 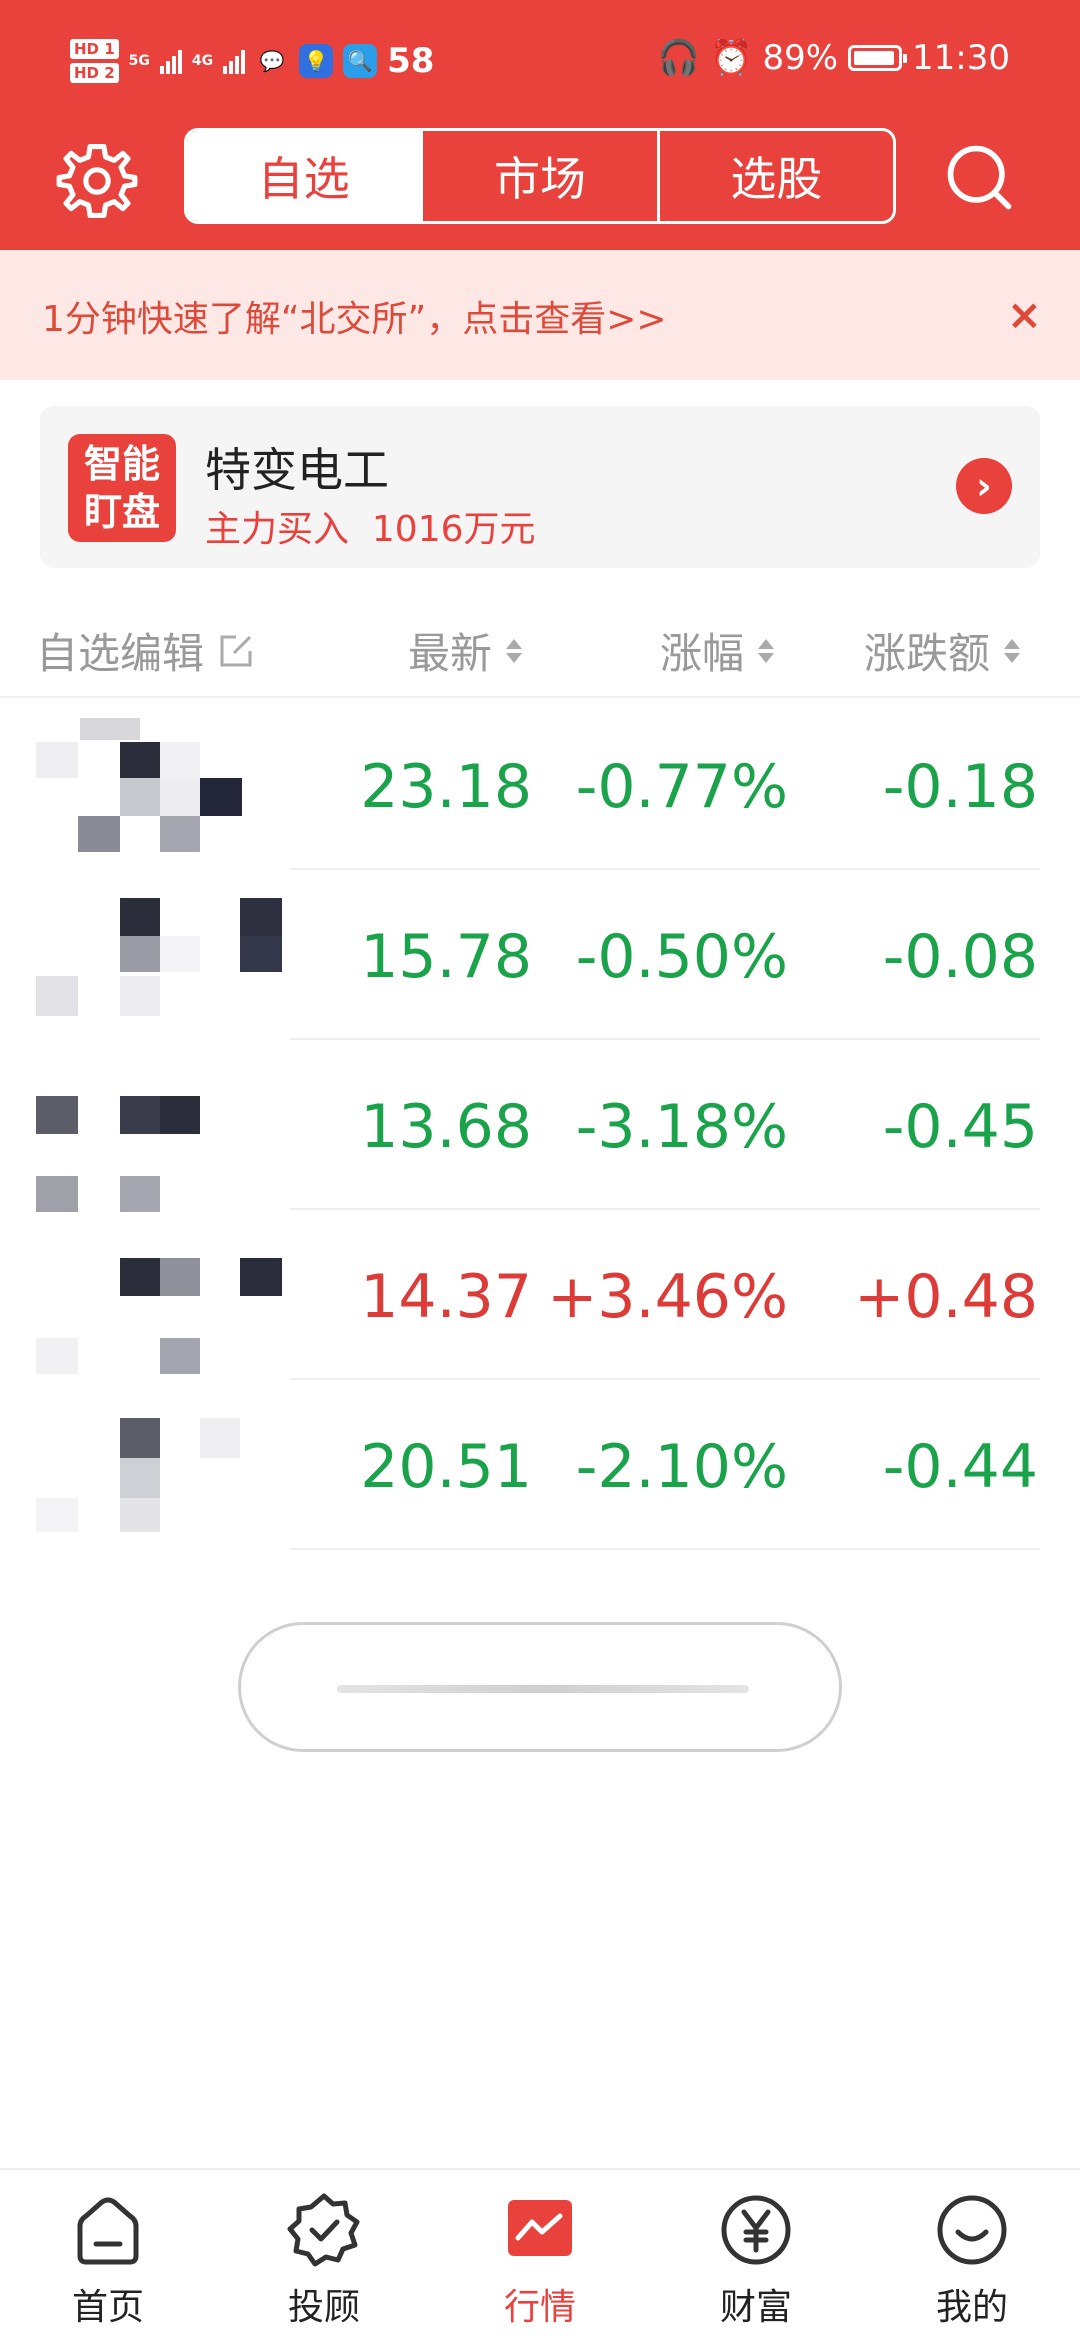 What do you see at coordinates (360, 61) in the screenshot?
I see `search-app-icon: 🔍` at bounding box center [360, 61].